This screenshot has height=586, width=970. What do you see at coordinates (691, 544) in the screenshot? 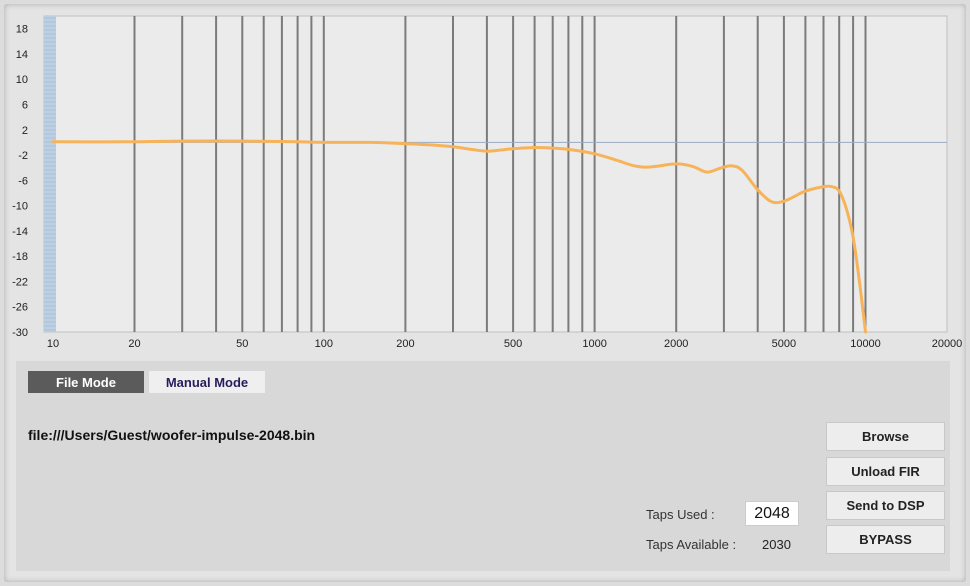
I see `taps-available-label: Taps Available :` at bounding box center [691, 544].